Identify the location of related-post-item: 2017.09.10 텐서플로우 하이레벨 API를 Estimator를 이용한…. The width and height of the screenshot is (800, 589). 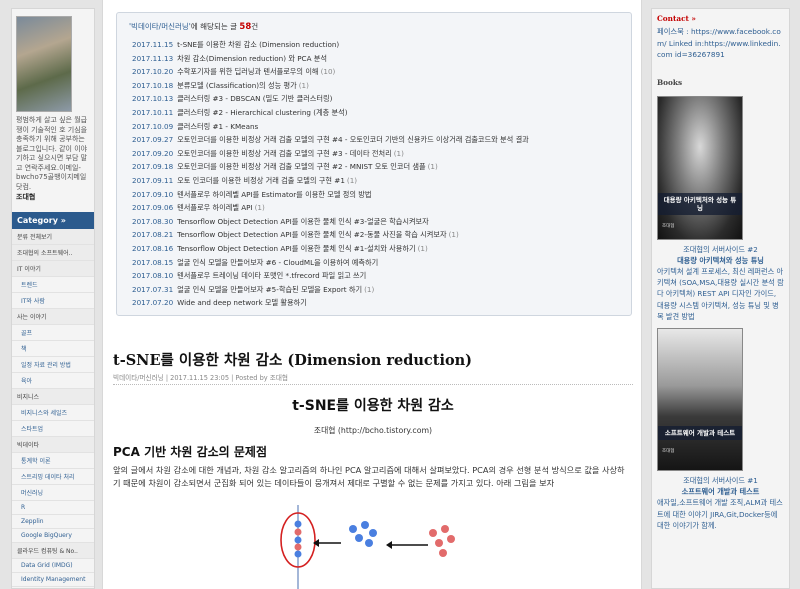
(376, 195).